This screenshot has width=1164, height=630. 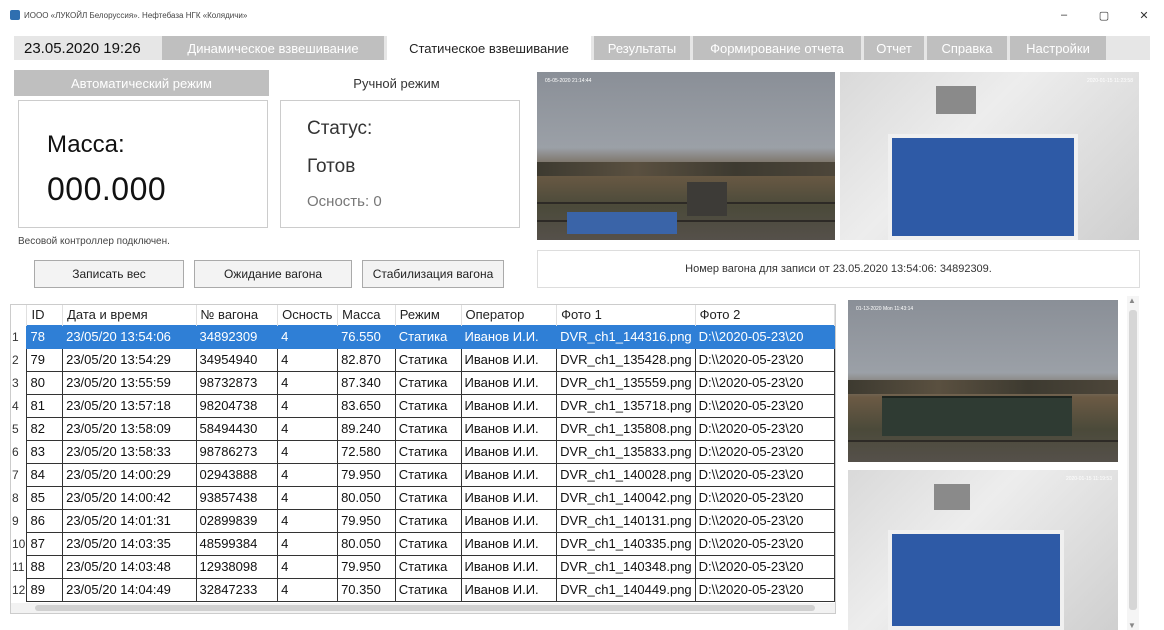 What do you see at coordinates (366, 405) in the screenshot?
I see `table-cell: 83.650` at bounding box center [366, 405].